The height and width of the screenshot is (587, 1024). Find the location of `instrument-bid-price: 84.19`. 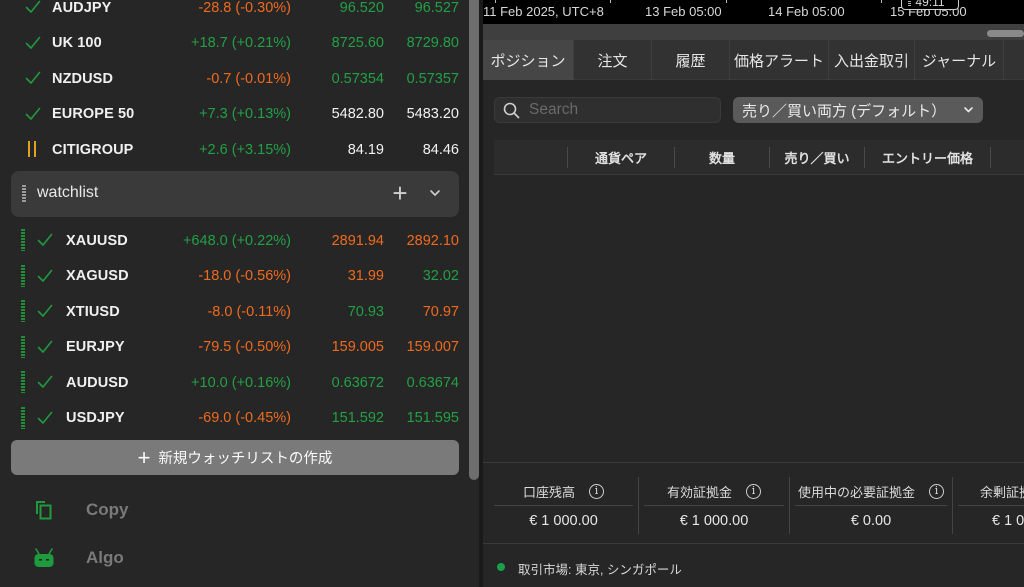

instrument-bid-price: 84.19 is located at coordinates (366, 150).